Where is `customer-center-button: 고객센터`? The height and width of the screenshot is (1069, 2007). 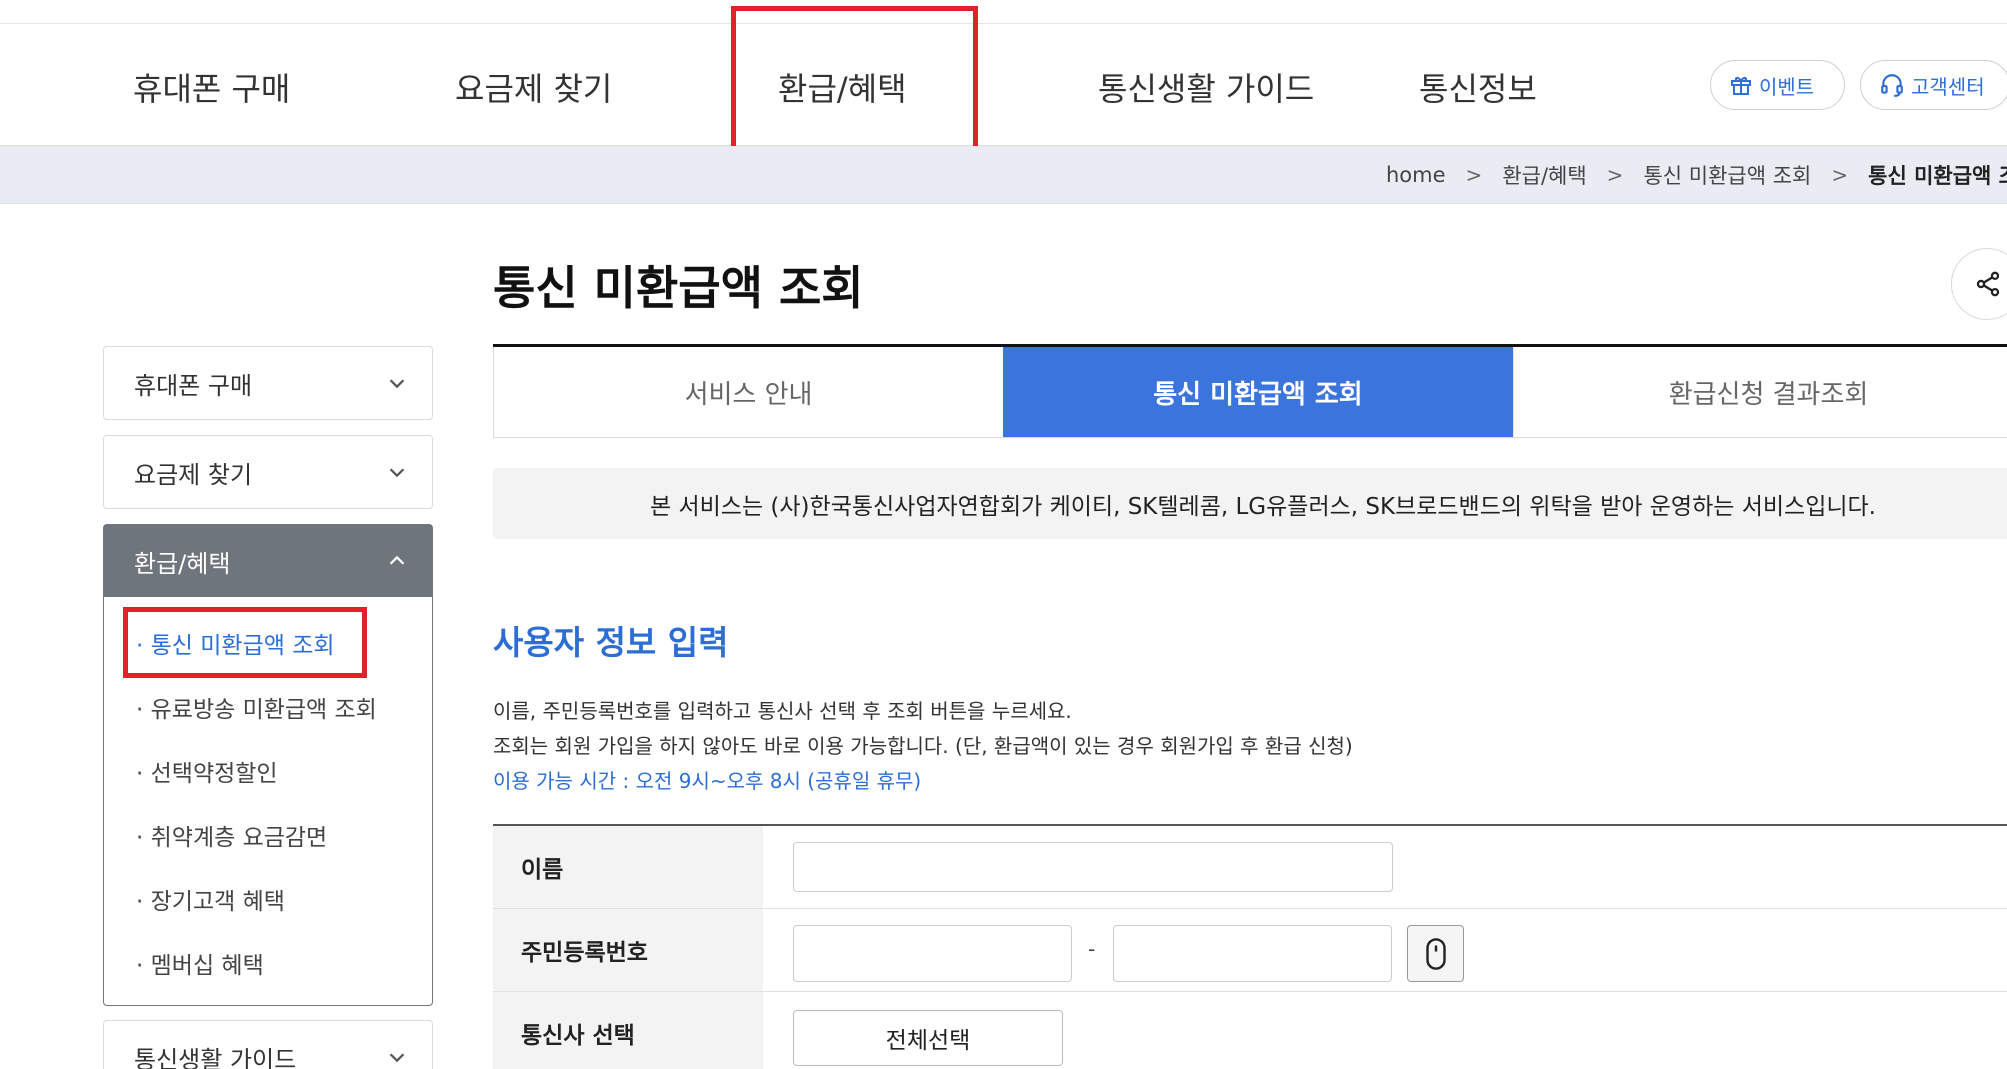 customer-center-button: 고객센터 is located at coordinates (1933, 85).